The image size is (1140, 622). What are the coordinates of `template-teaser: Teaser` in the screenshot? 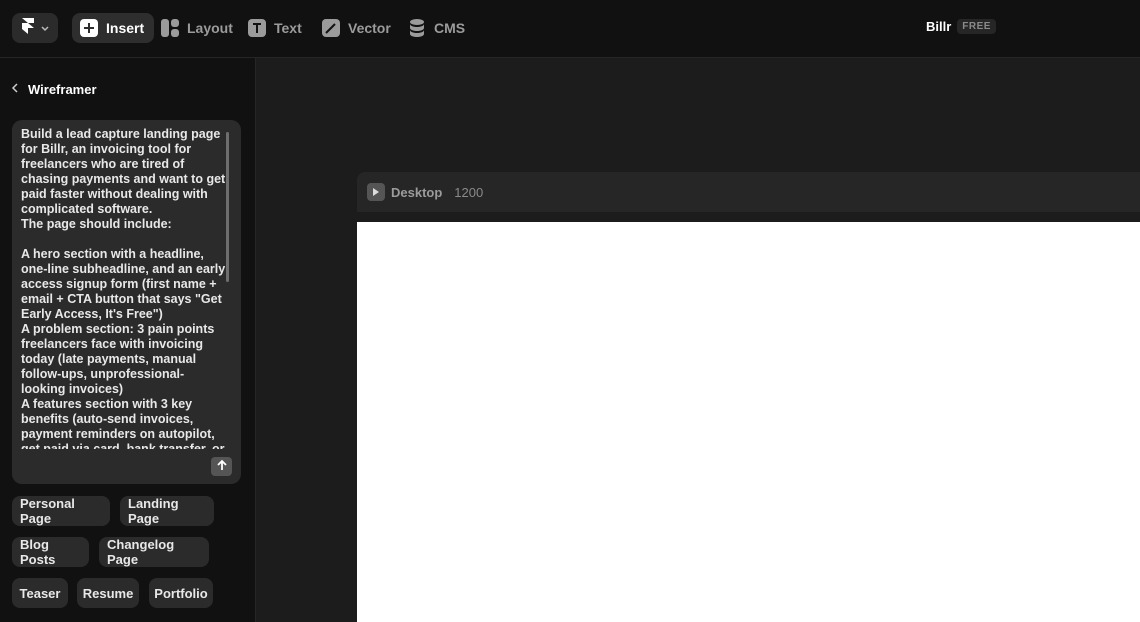 It's located at (40, 593).